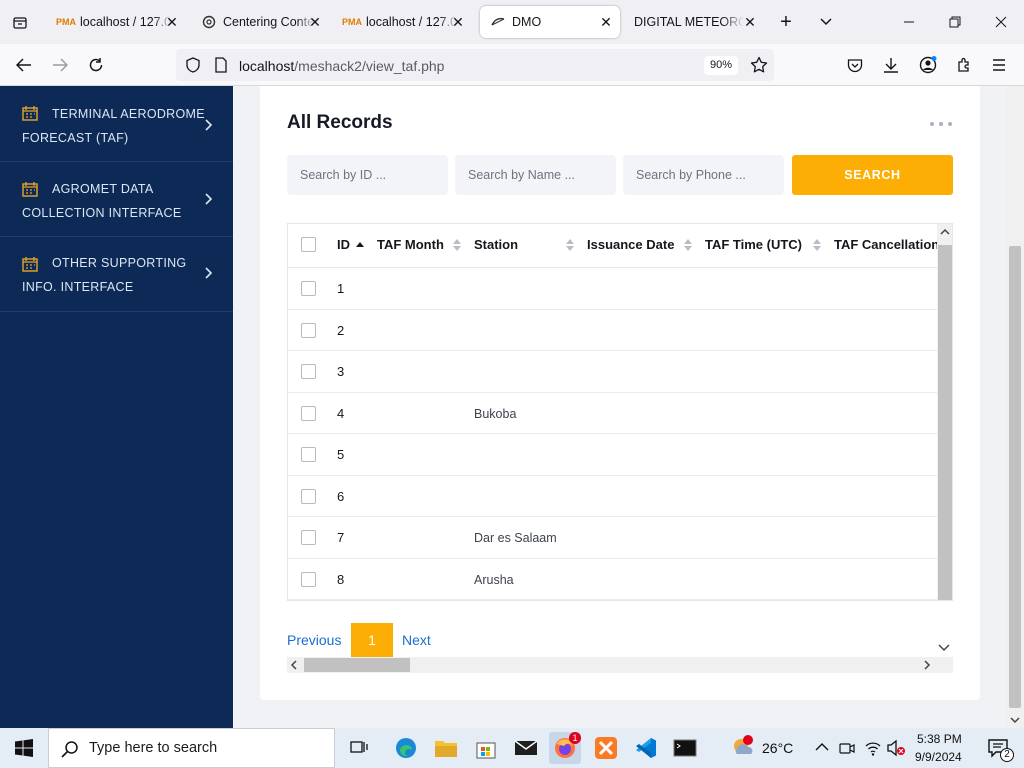  What do you see at coordinates (496, 244) in the screenshot?
I see `column-header-station: Station` at bounding box center [496, 244].